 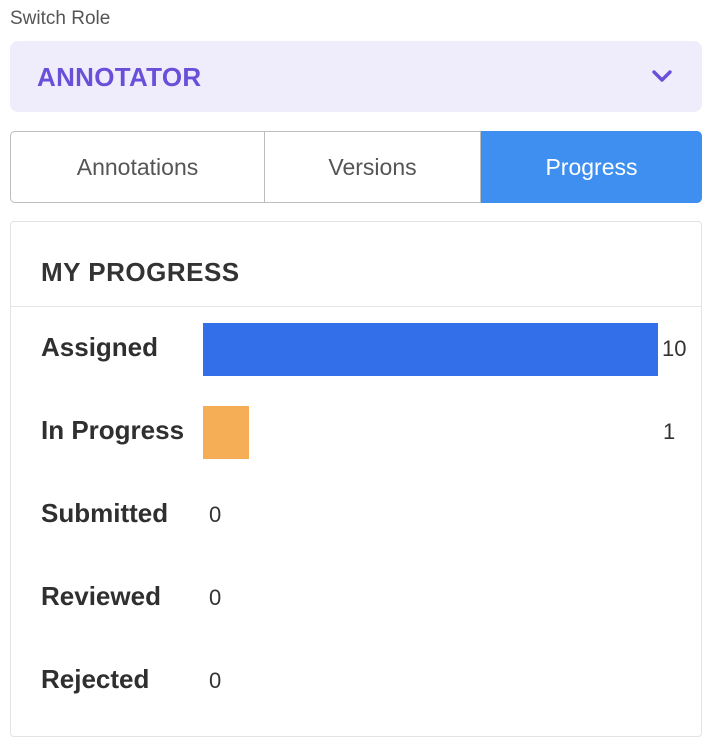 I want to click on tab-versions: Versions, so click(x=373, y=167).